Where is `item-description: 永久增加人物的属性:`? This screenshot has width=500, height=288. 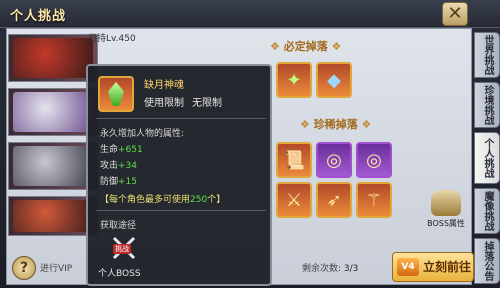
item-description: 永久增加人物的属性: is located at coordinates (142, 134).